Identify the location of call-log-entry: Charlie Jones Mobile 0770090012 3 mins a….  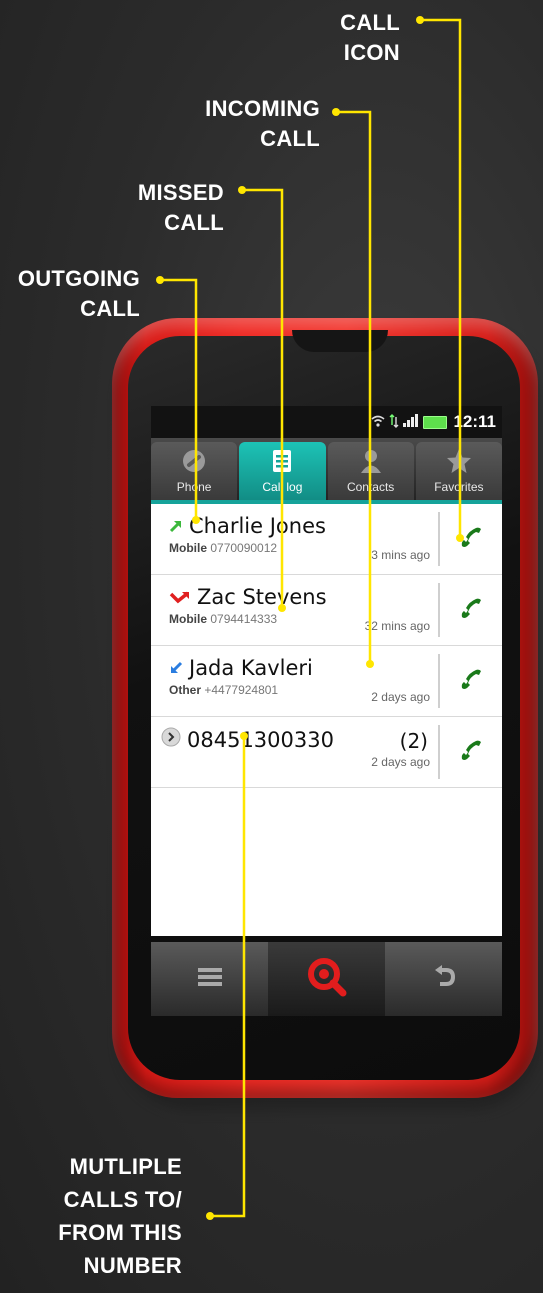
(294, 539).